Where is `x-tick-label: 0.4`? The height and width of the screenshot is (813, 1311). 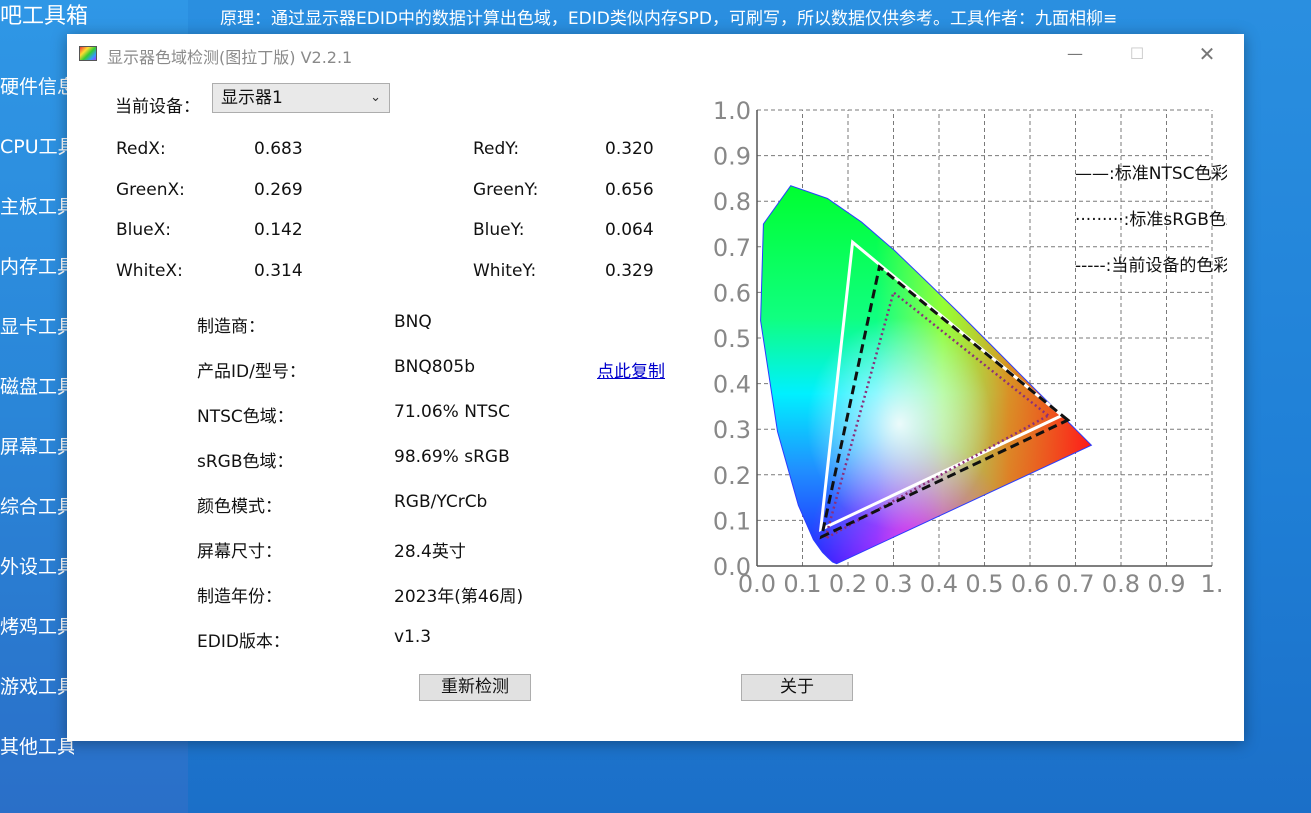
x-tick-label: 0.4 is located at coordinates (939, 584).